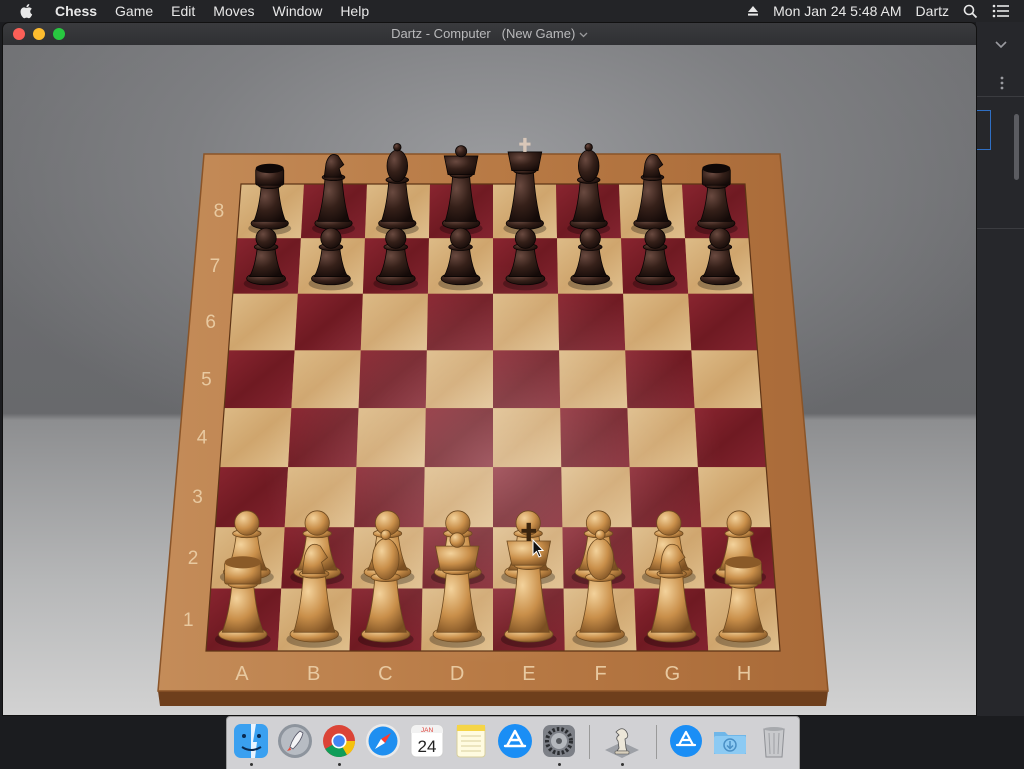  I want to click on board-square-a6, so click(263, 322).